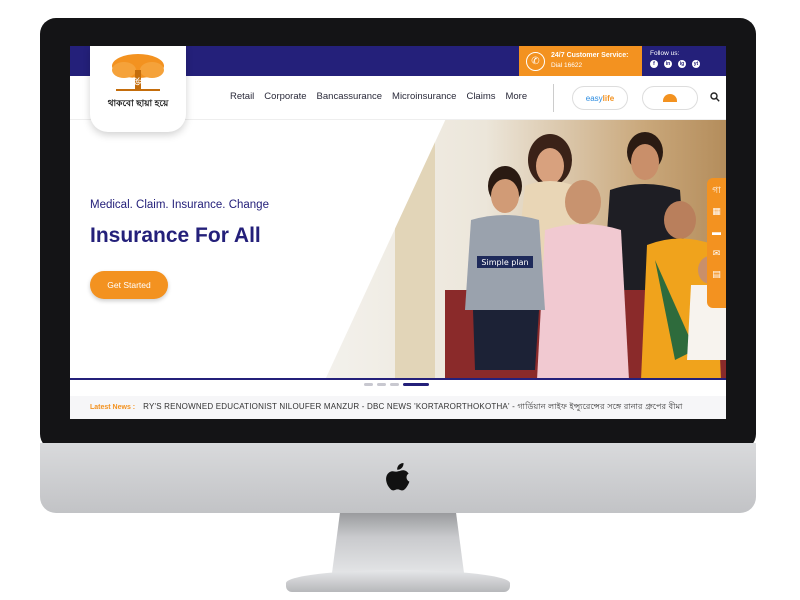  I want to click on search-icon, so click(715, 97).